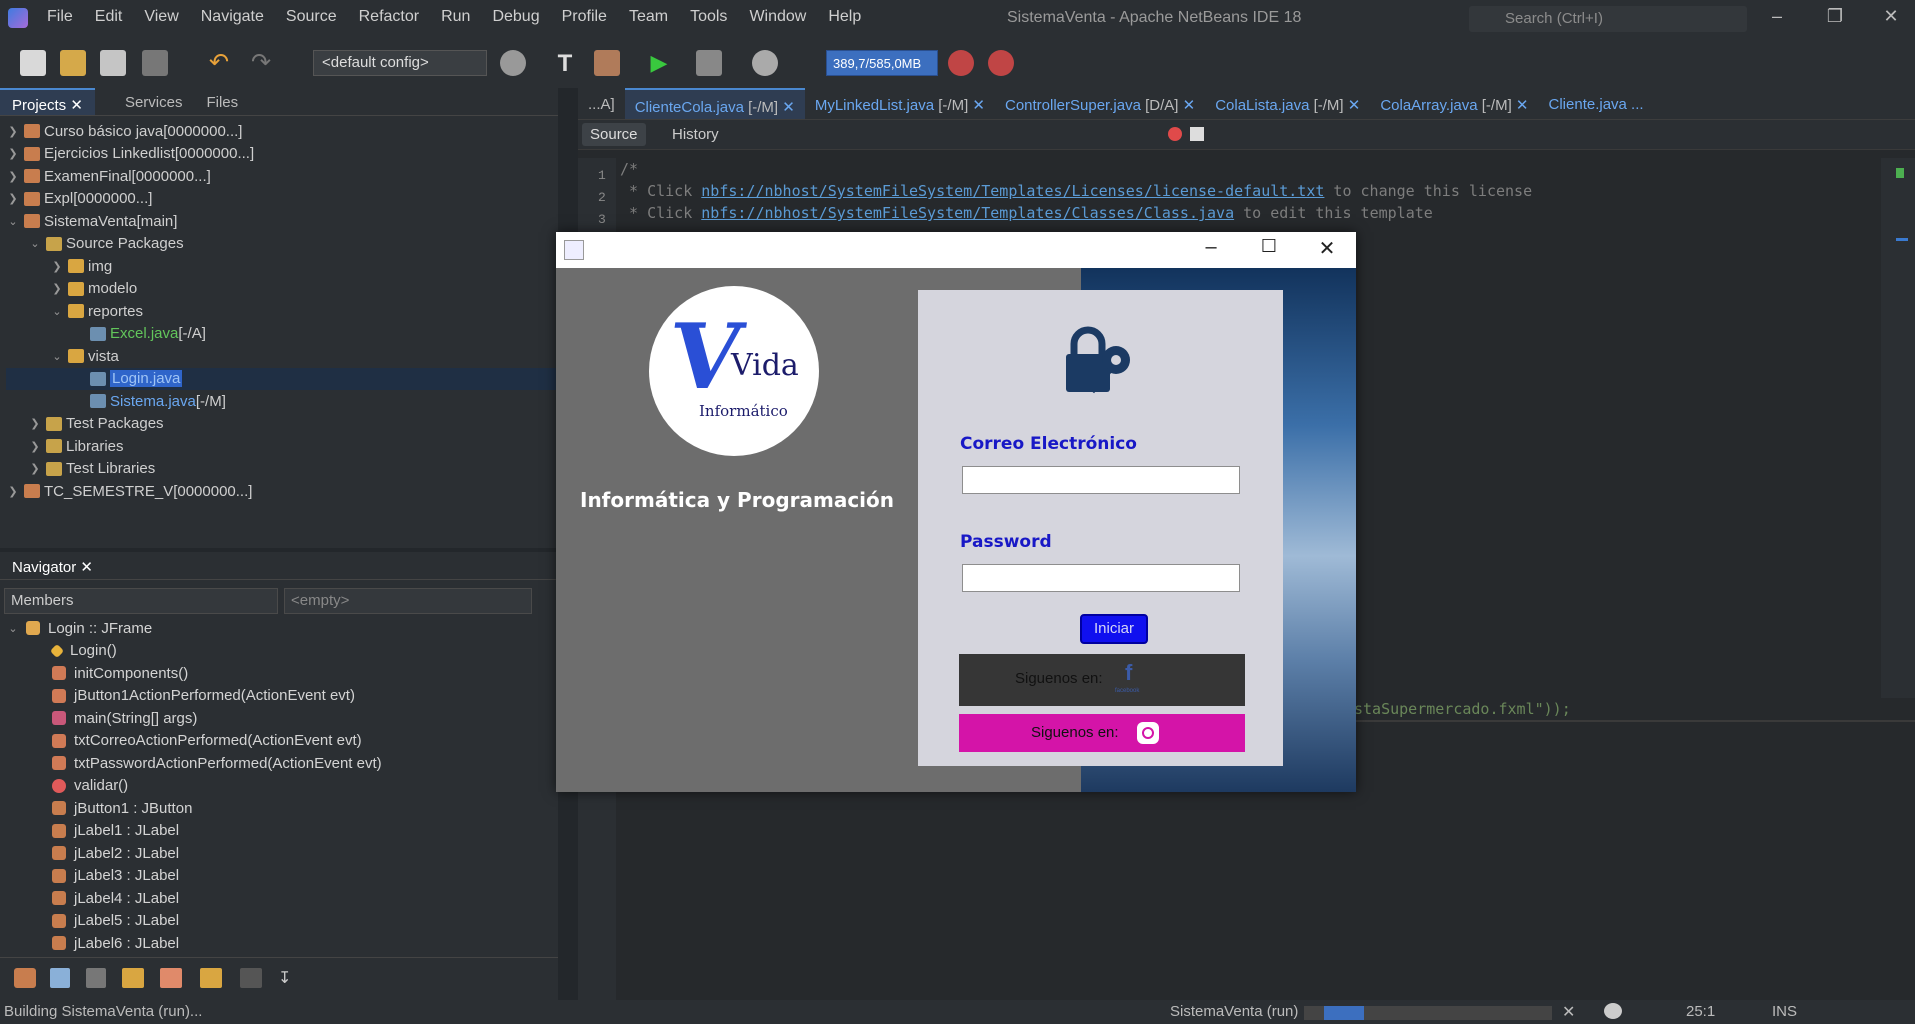  Describe the element at coordinates (281, 786) in the screenshot. I see `list-item: validar()` at that location.